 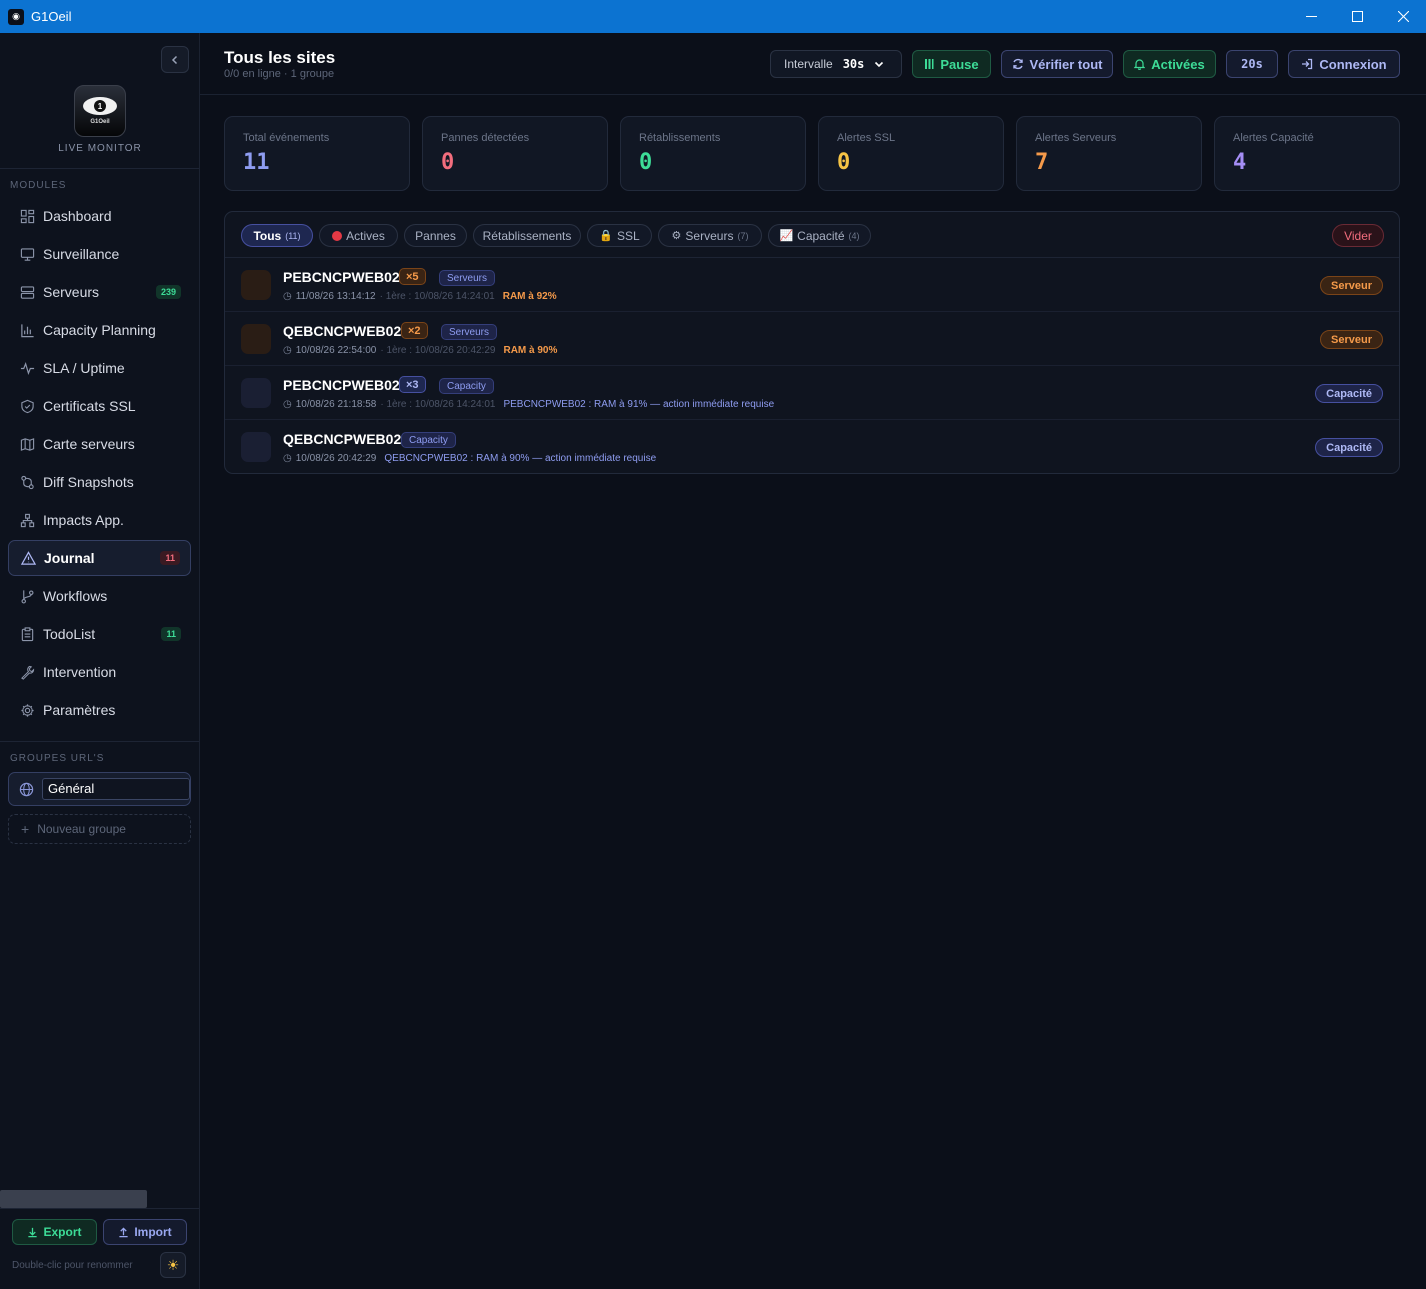 I want to click on import-label: Import, so click(x=153, y=1232).